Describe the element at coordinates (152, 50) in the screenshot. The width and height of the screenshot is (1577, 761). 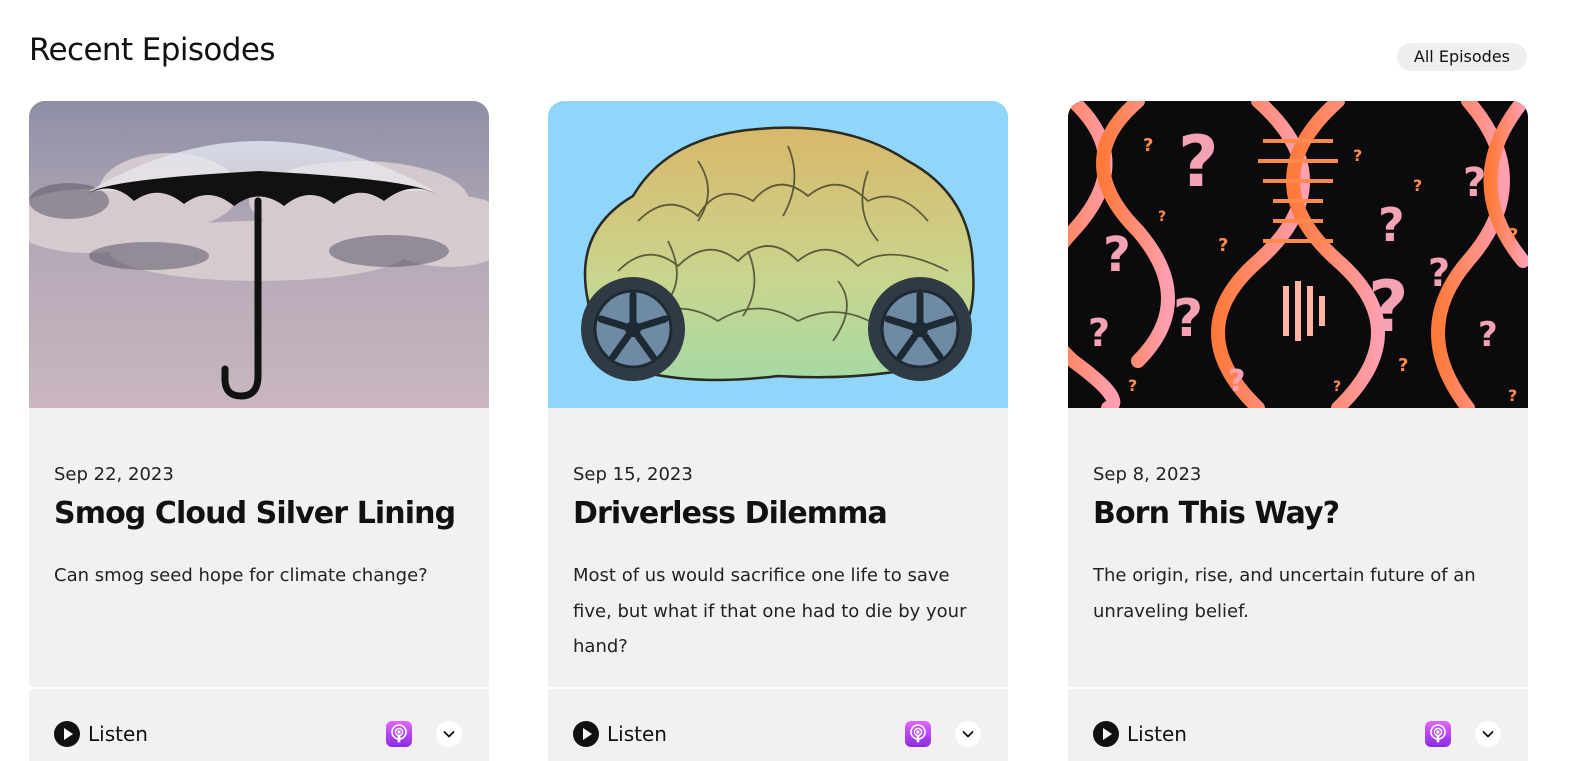
I see `page-title: Recent Episodes` at that location.